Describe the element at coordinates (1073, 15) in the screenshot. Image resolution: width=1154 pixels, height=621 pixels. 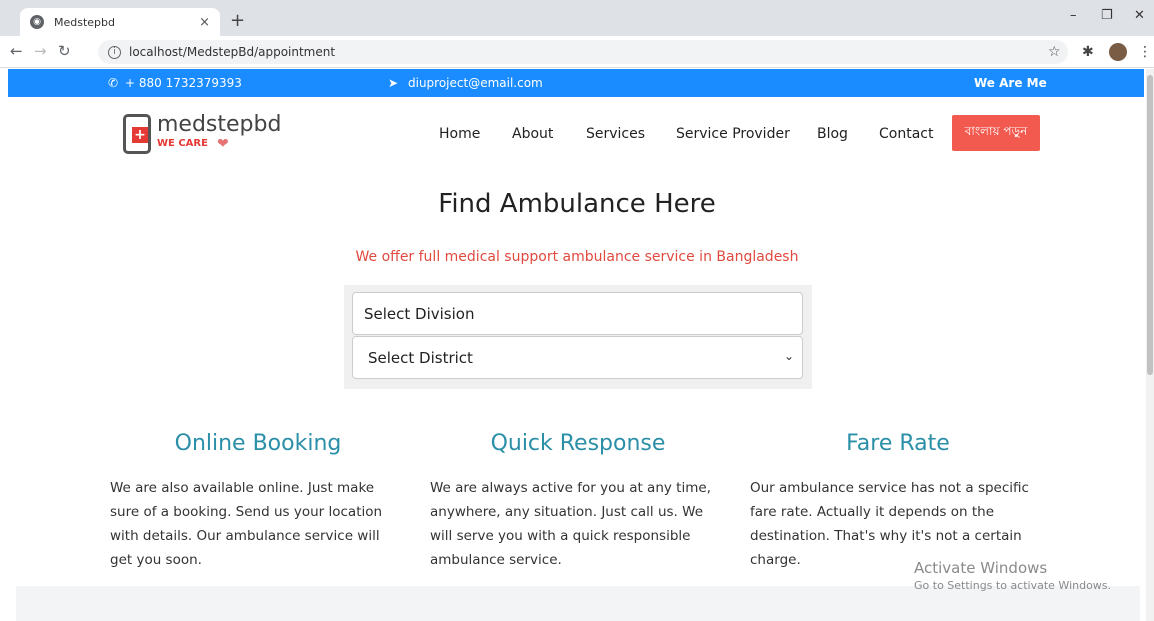
I see `minimize-button: –` at that location.